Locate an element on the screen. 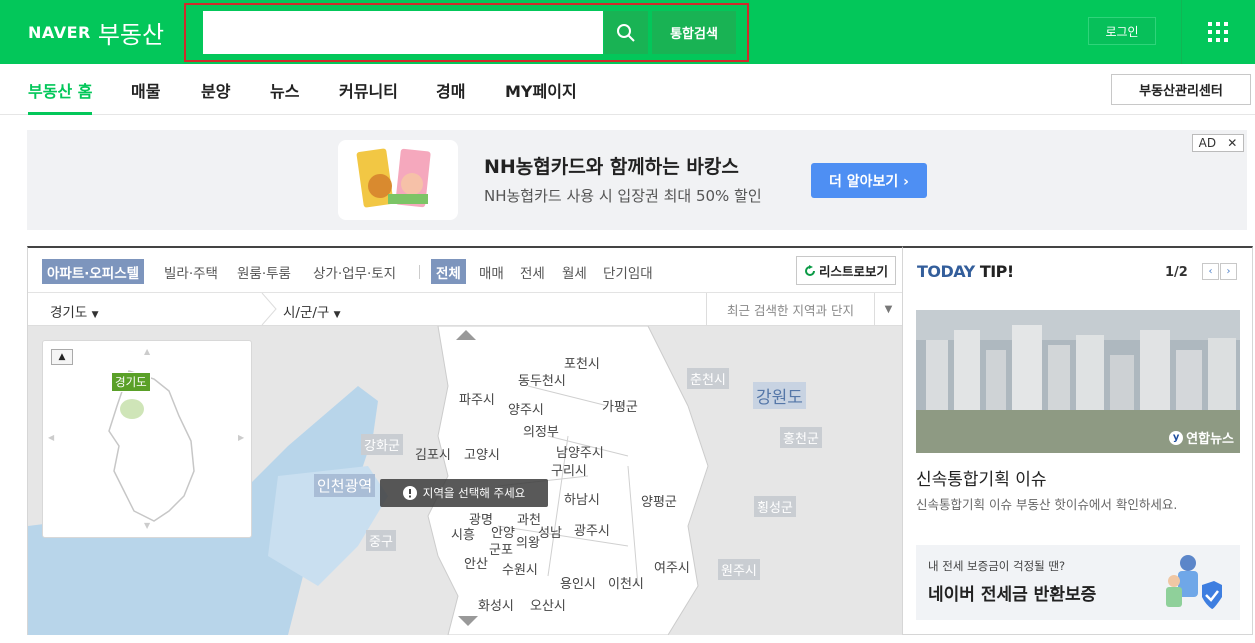 This screenshot has width=1255, height=643. tab-apartment-officetel: 아파트·오피스텔 is located at coordinates (93, 271).